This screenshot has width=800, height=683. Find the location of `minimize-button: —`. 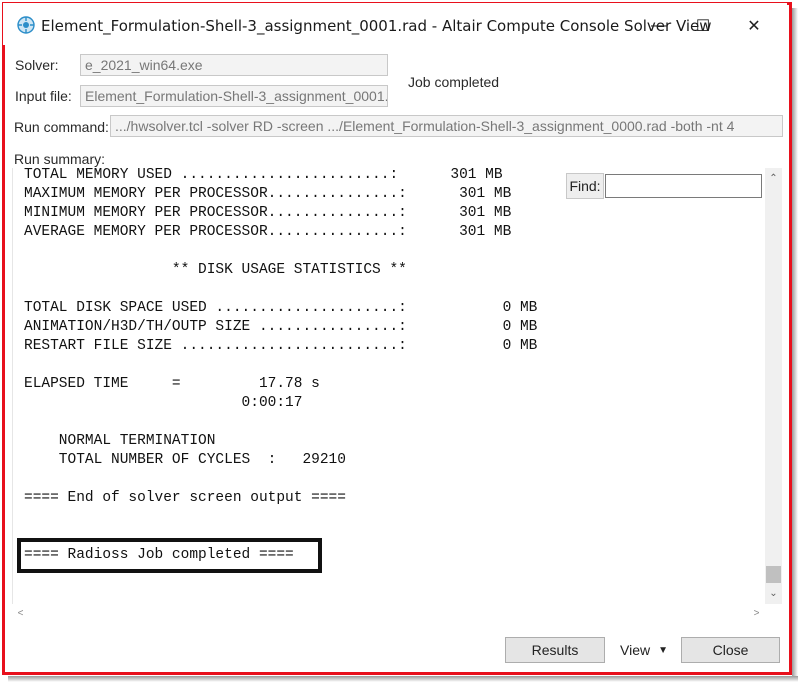

minimize-button: — is located at coordinates (659, 26).